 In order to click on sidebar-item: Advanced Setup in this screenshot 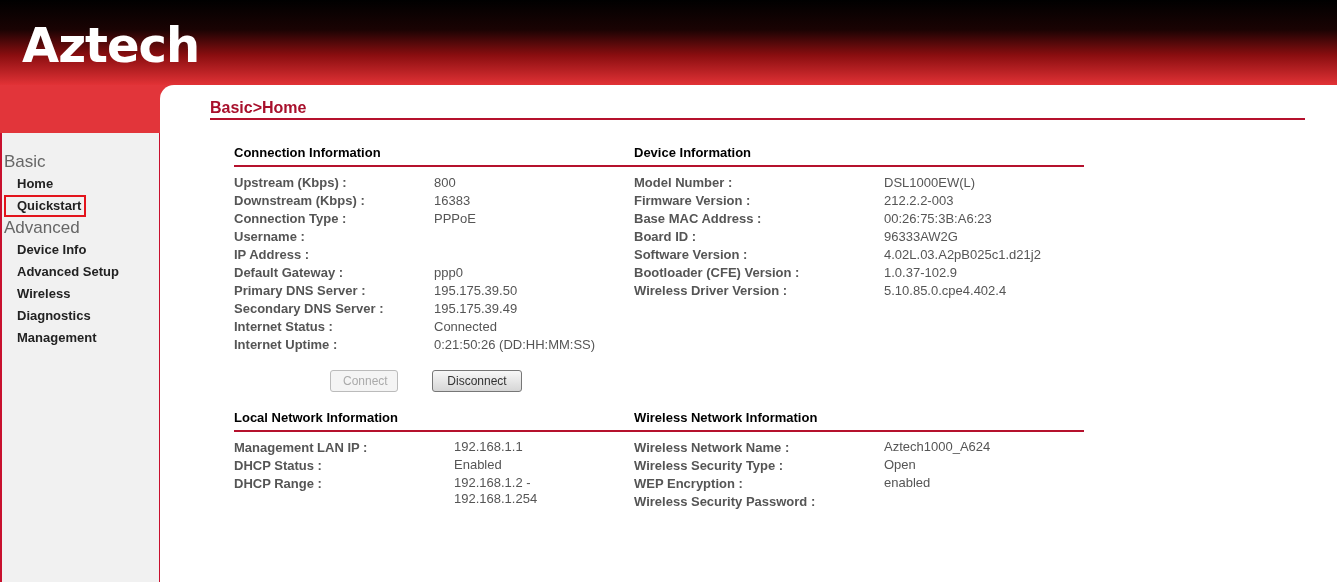, I will do `click(64, 272)`.